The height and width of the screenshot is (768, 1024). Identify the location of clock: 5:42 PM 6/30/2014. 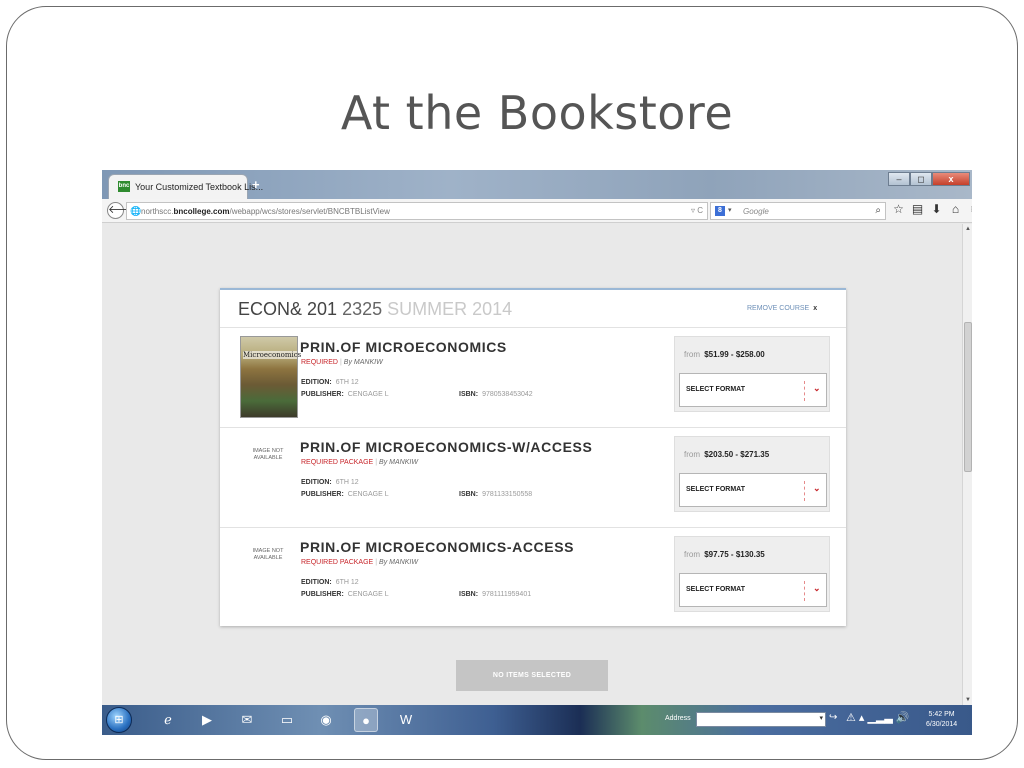
(941, 720).